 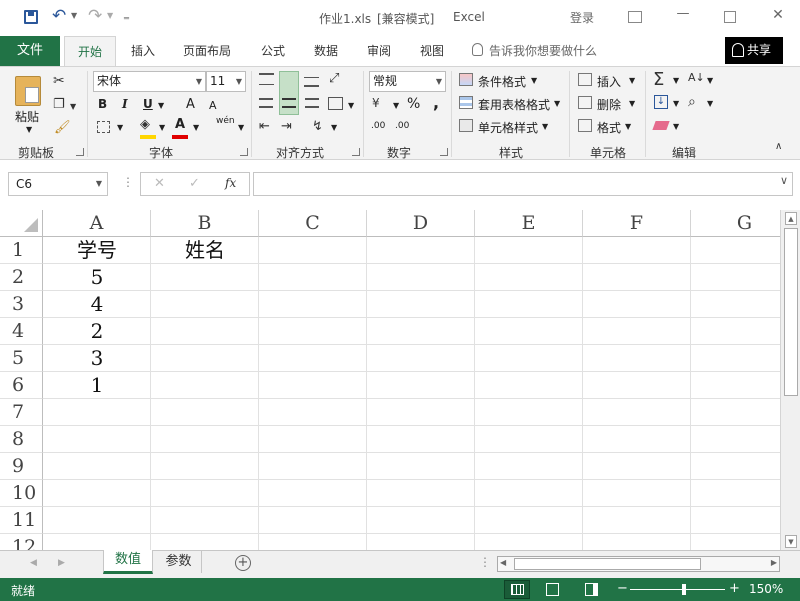 I want to click on tab-data: 数据, so click(x=326, y=51).